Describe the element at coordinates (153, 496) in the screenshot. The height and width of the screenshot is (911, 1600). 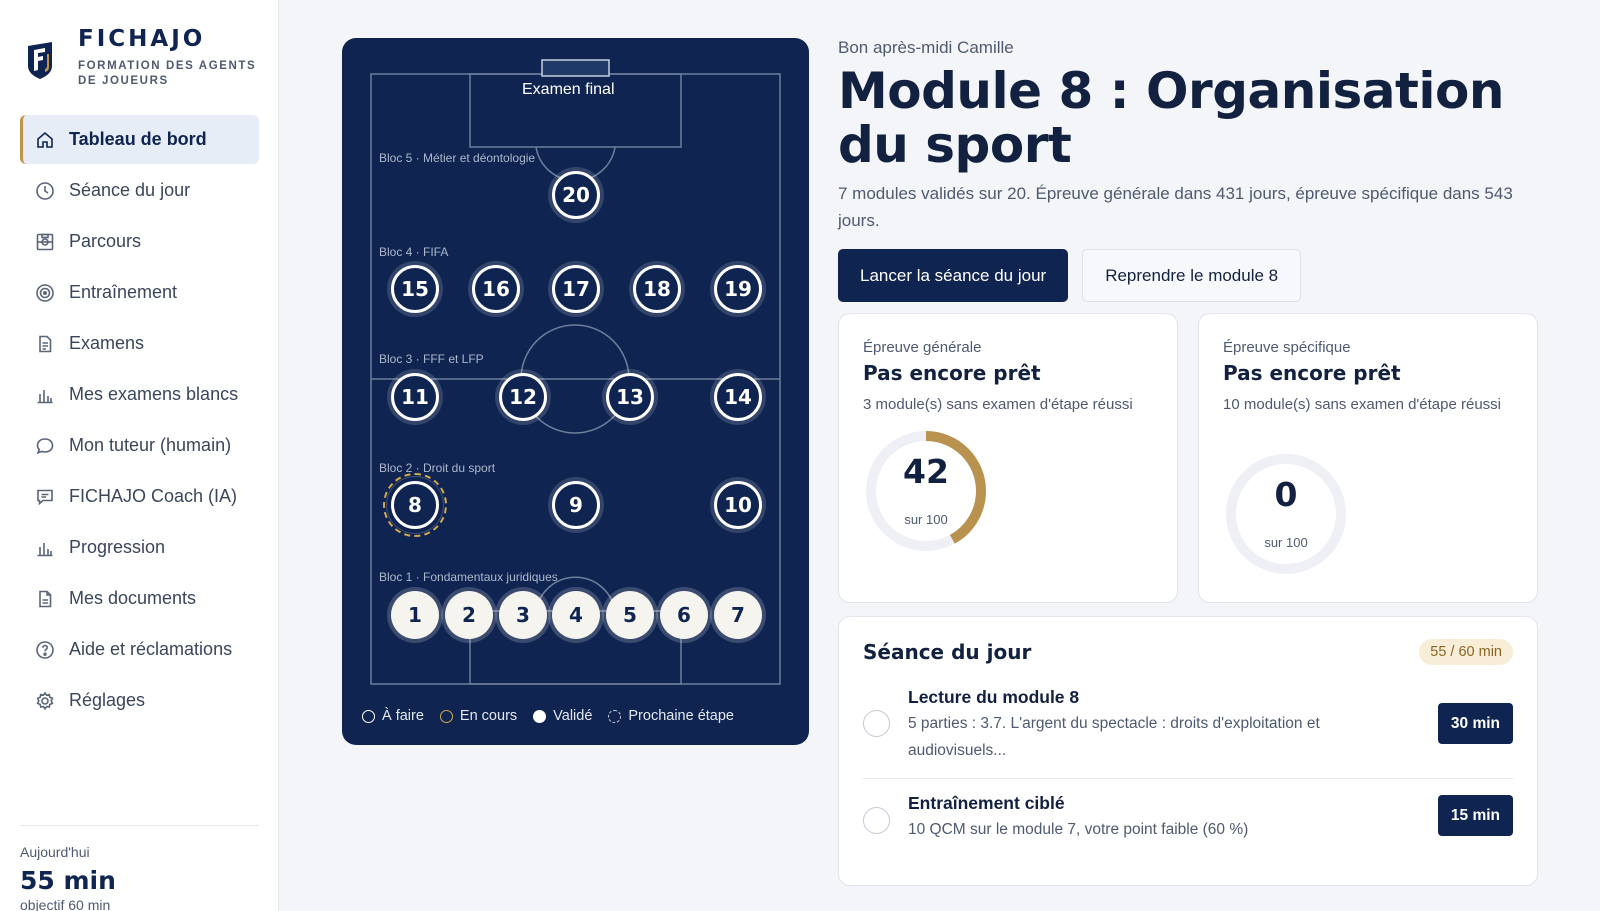
I see `sidebar-item-label: FICHAJO Coach (IA)` at that location.